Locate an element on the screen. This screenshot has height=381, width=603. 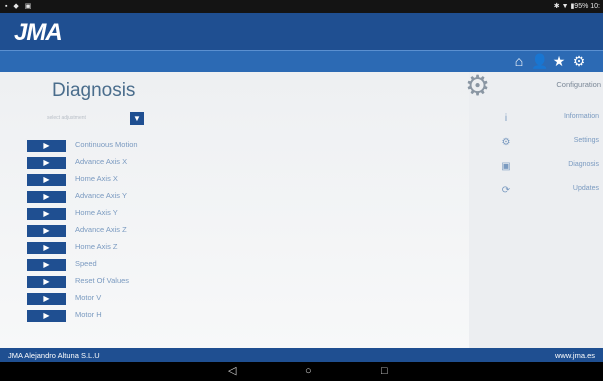
jma-logo: JMA is located at coordinates (38, 32).